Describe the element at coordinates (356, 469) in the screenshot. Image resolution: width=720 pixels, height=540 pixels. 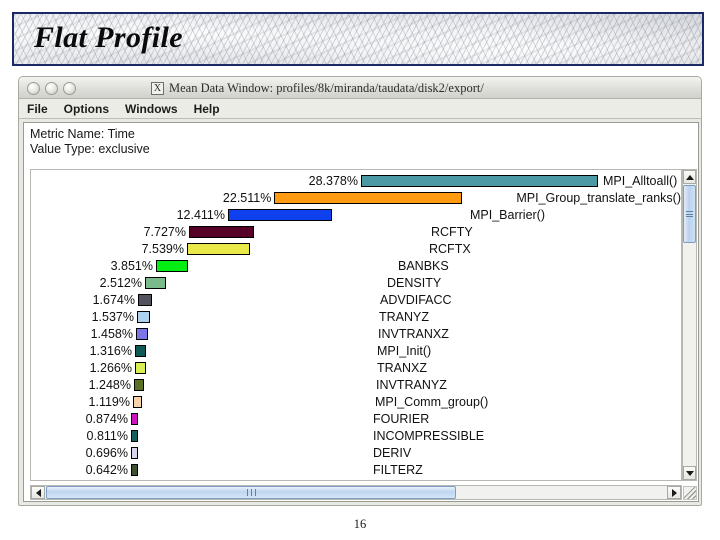
I see `chart-row: 0.642% FILTERZ` at that location.